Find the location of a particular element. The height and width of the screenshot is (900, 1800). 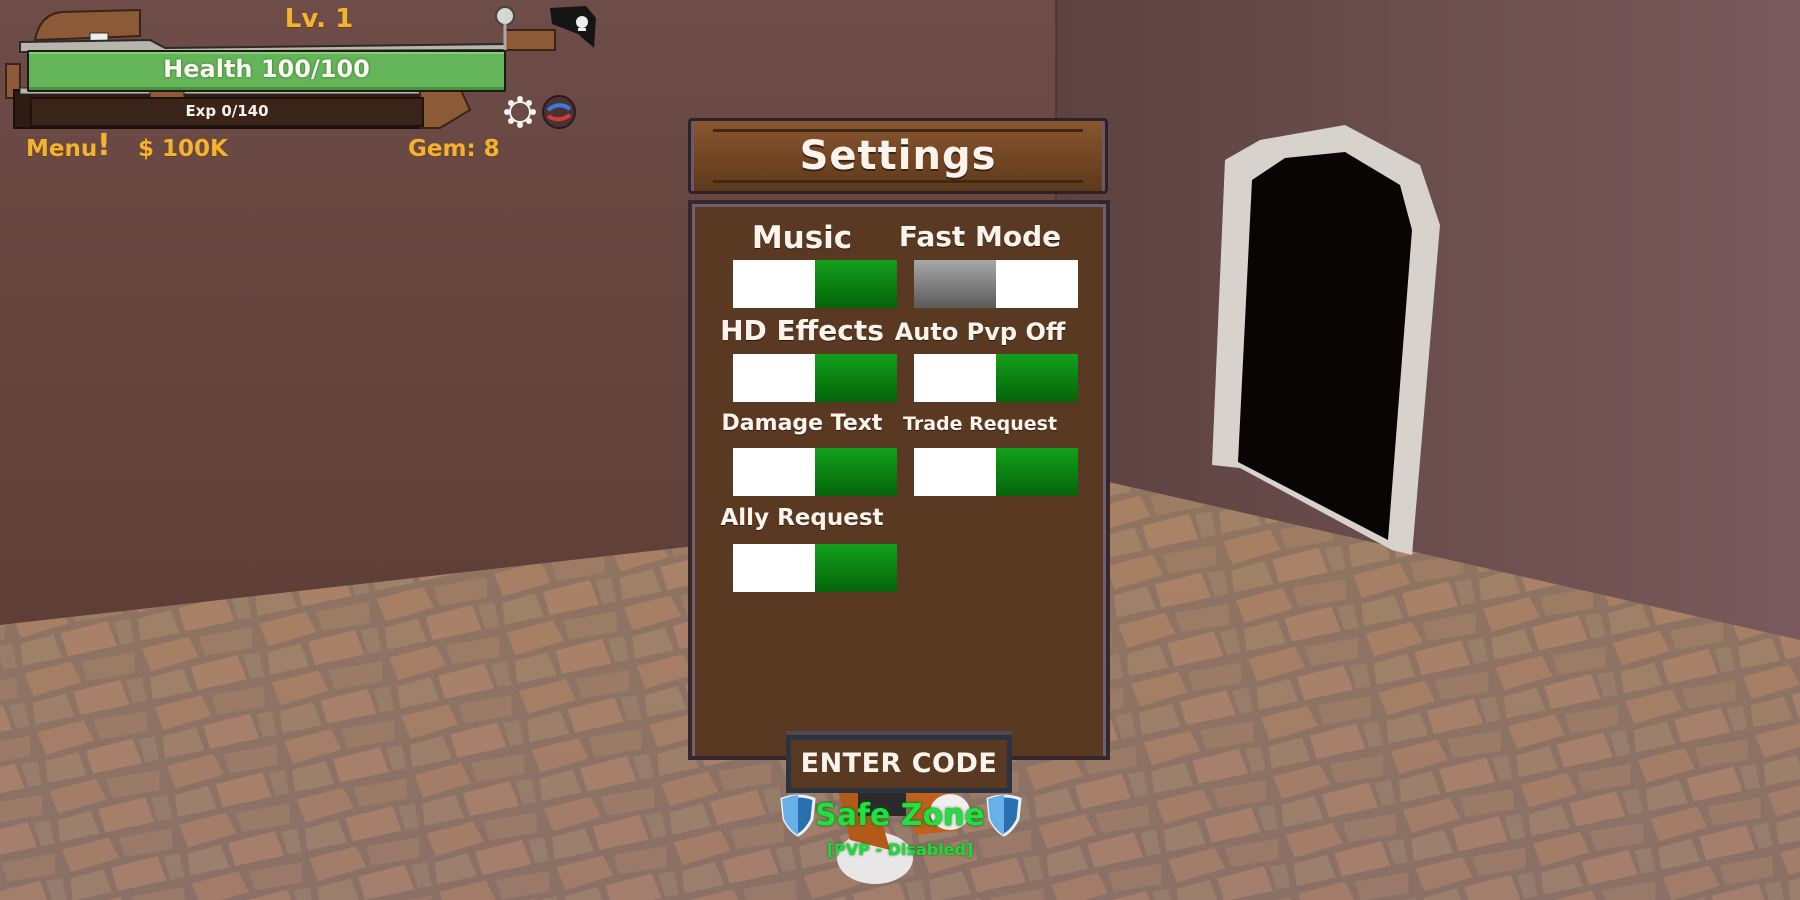

health-bar: Health 100/100 is located at coordinates (266, 71).